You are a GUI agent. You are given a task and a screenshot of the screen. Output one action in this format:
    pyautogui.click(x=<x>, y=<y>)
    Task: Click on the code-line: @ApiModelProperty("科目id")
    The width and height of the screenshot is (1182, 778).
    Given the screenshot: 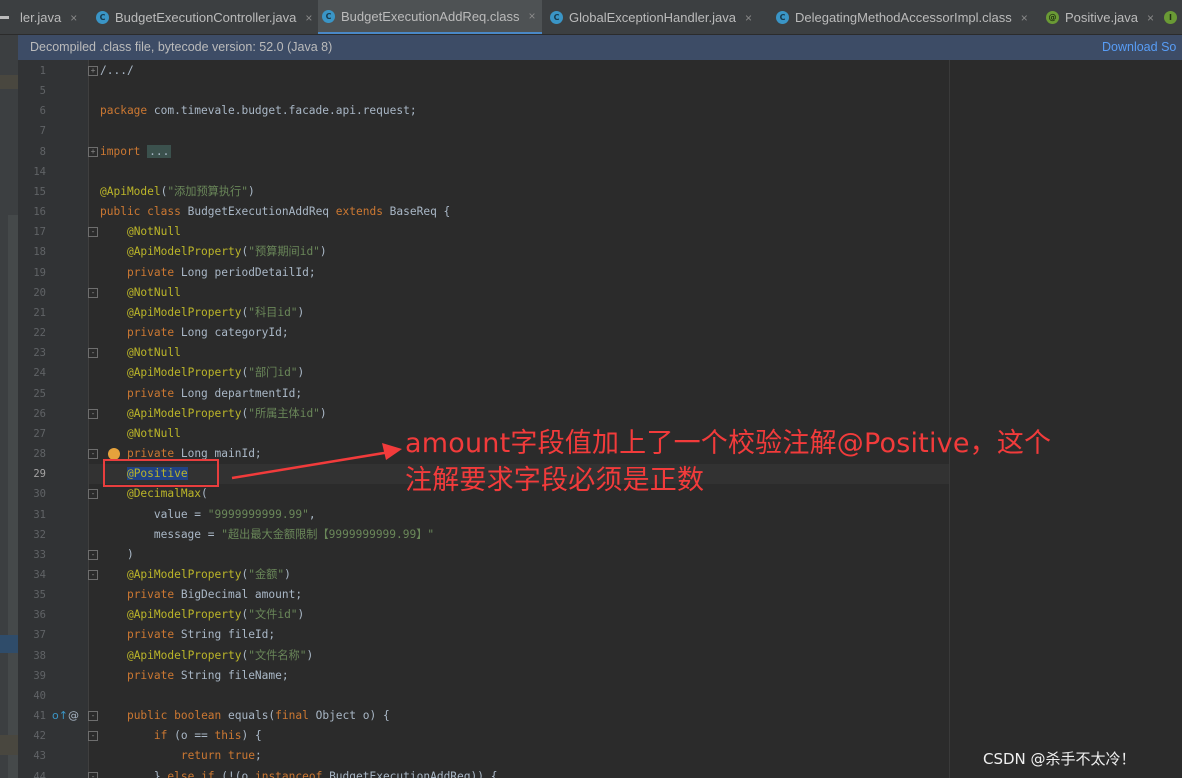 What is the action you would take?
    pyautogui.click(x=202, y=313)
    